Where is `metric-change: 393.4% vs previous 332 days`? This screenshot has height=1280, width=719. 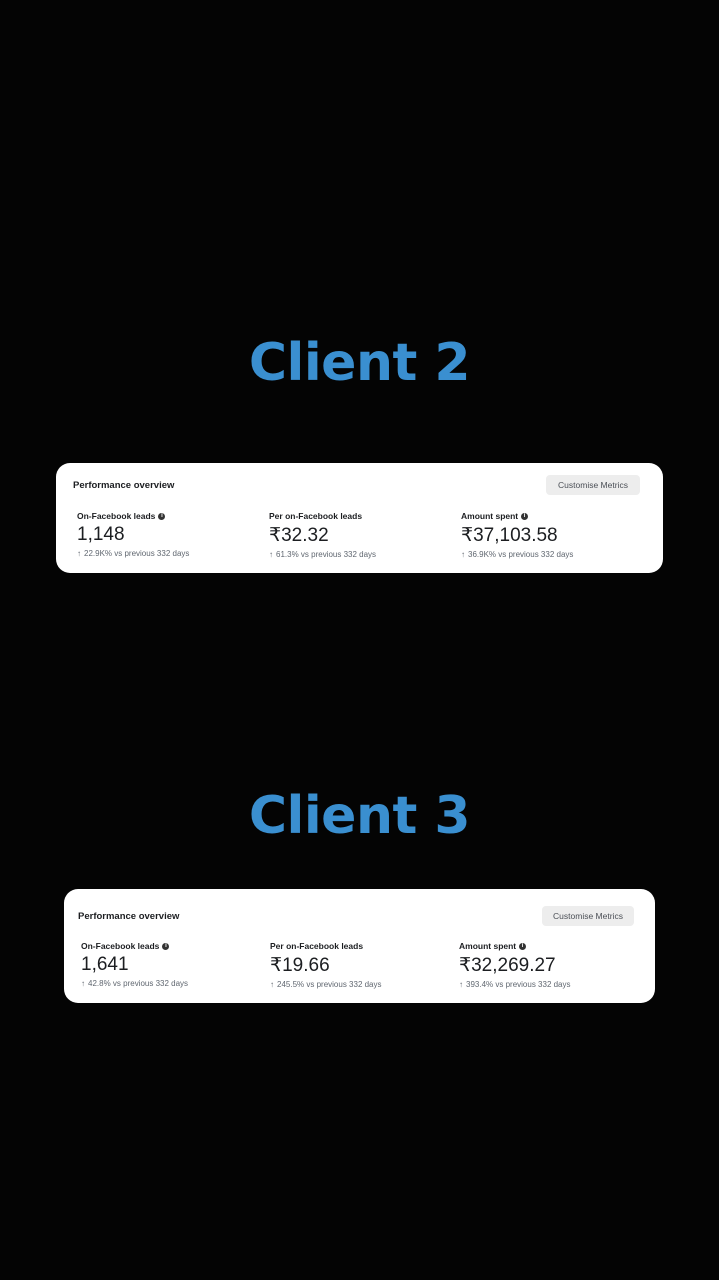
metric-change: 393.4% vs previous 332 days is located at coordinates (518, 984).